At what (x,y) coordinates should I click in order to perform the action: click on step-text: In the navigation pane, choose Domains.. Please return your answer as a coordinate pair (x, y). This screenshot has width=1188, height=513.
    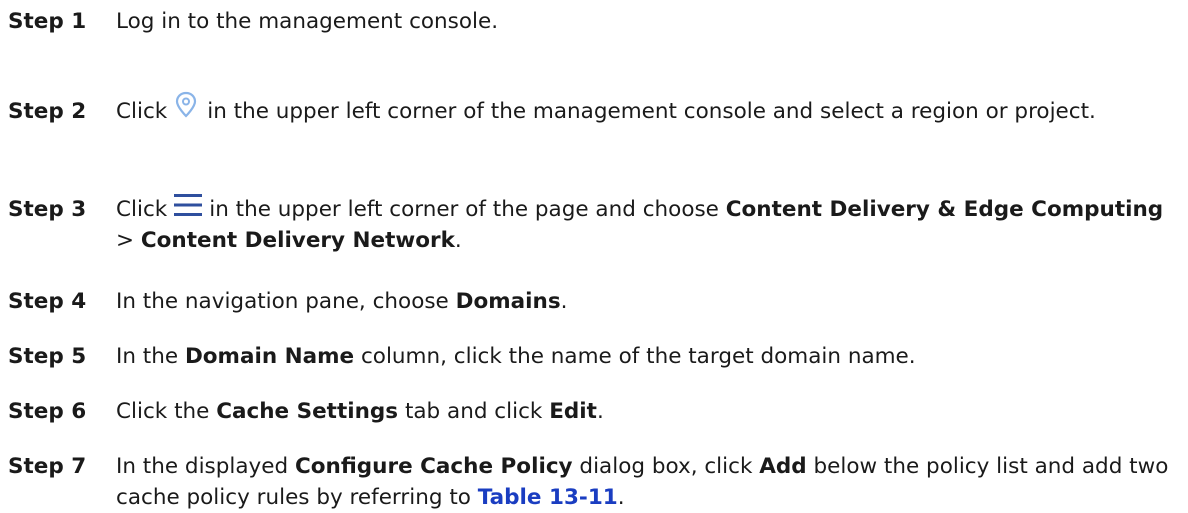
    Looking at the image, I should click on (342, 301).